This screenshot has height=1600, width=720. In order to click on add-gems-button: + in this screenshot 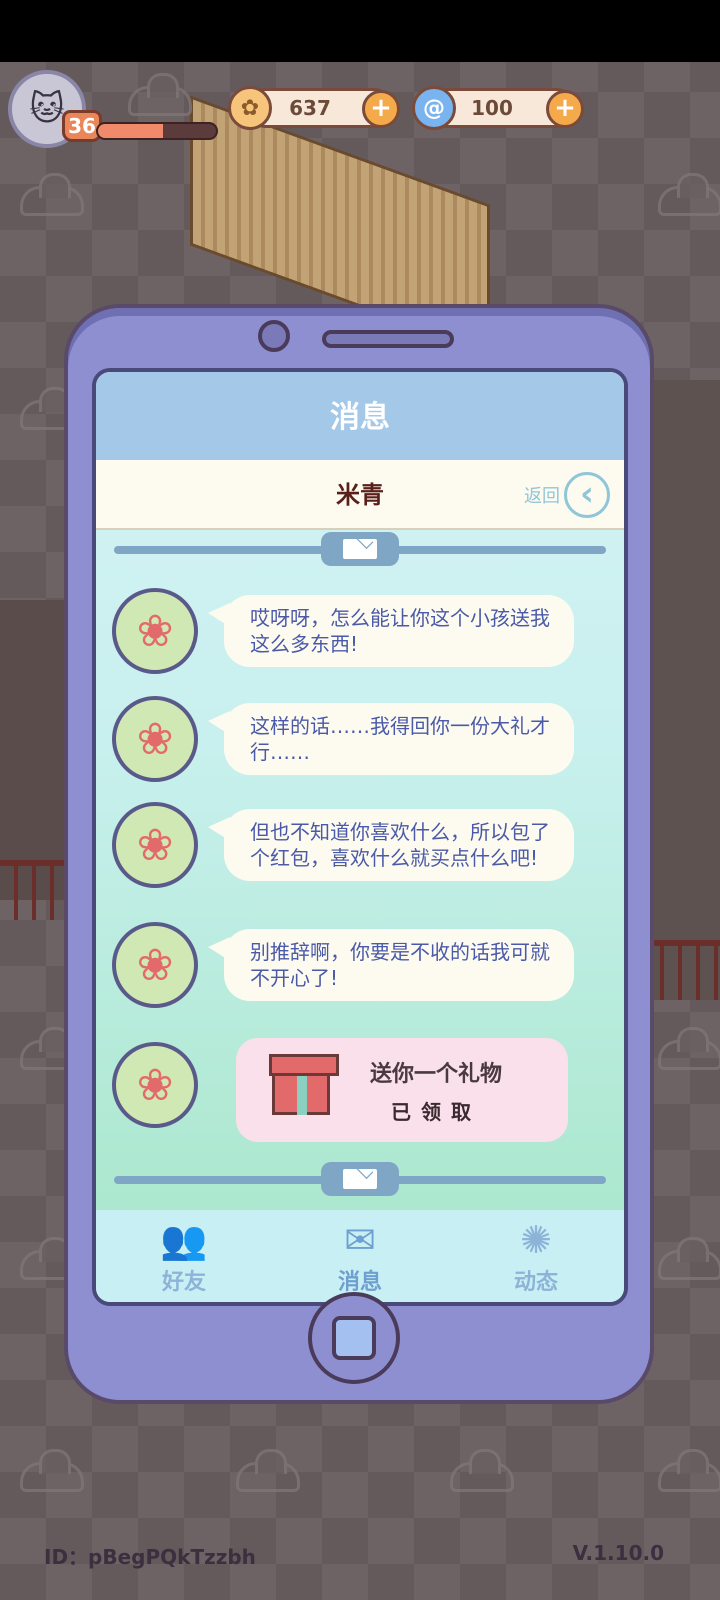, I will do `click(565, 109)`.